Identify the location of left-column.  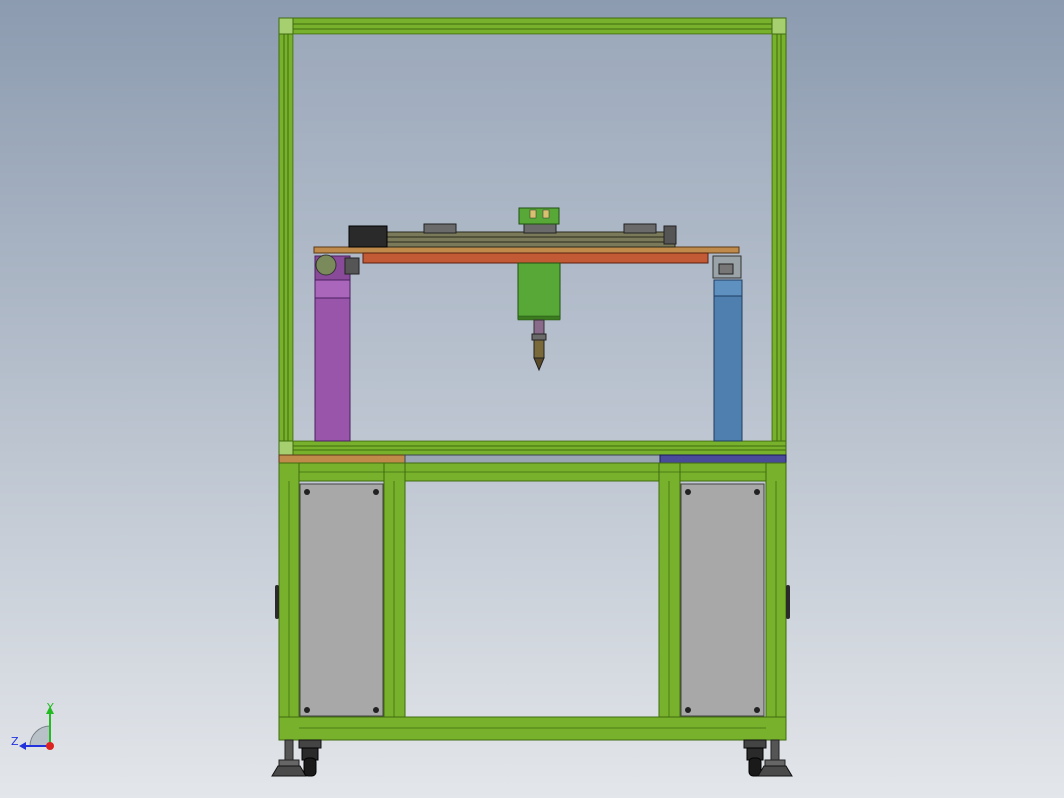
(332, 360).